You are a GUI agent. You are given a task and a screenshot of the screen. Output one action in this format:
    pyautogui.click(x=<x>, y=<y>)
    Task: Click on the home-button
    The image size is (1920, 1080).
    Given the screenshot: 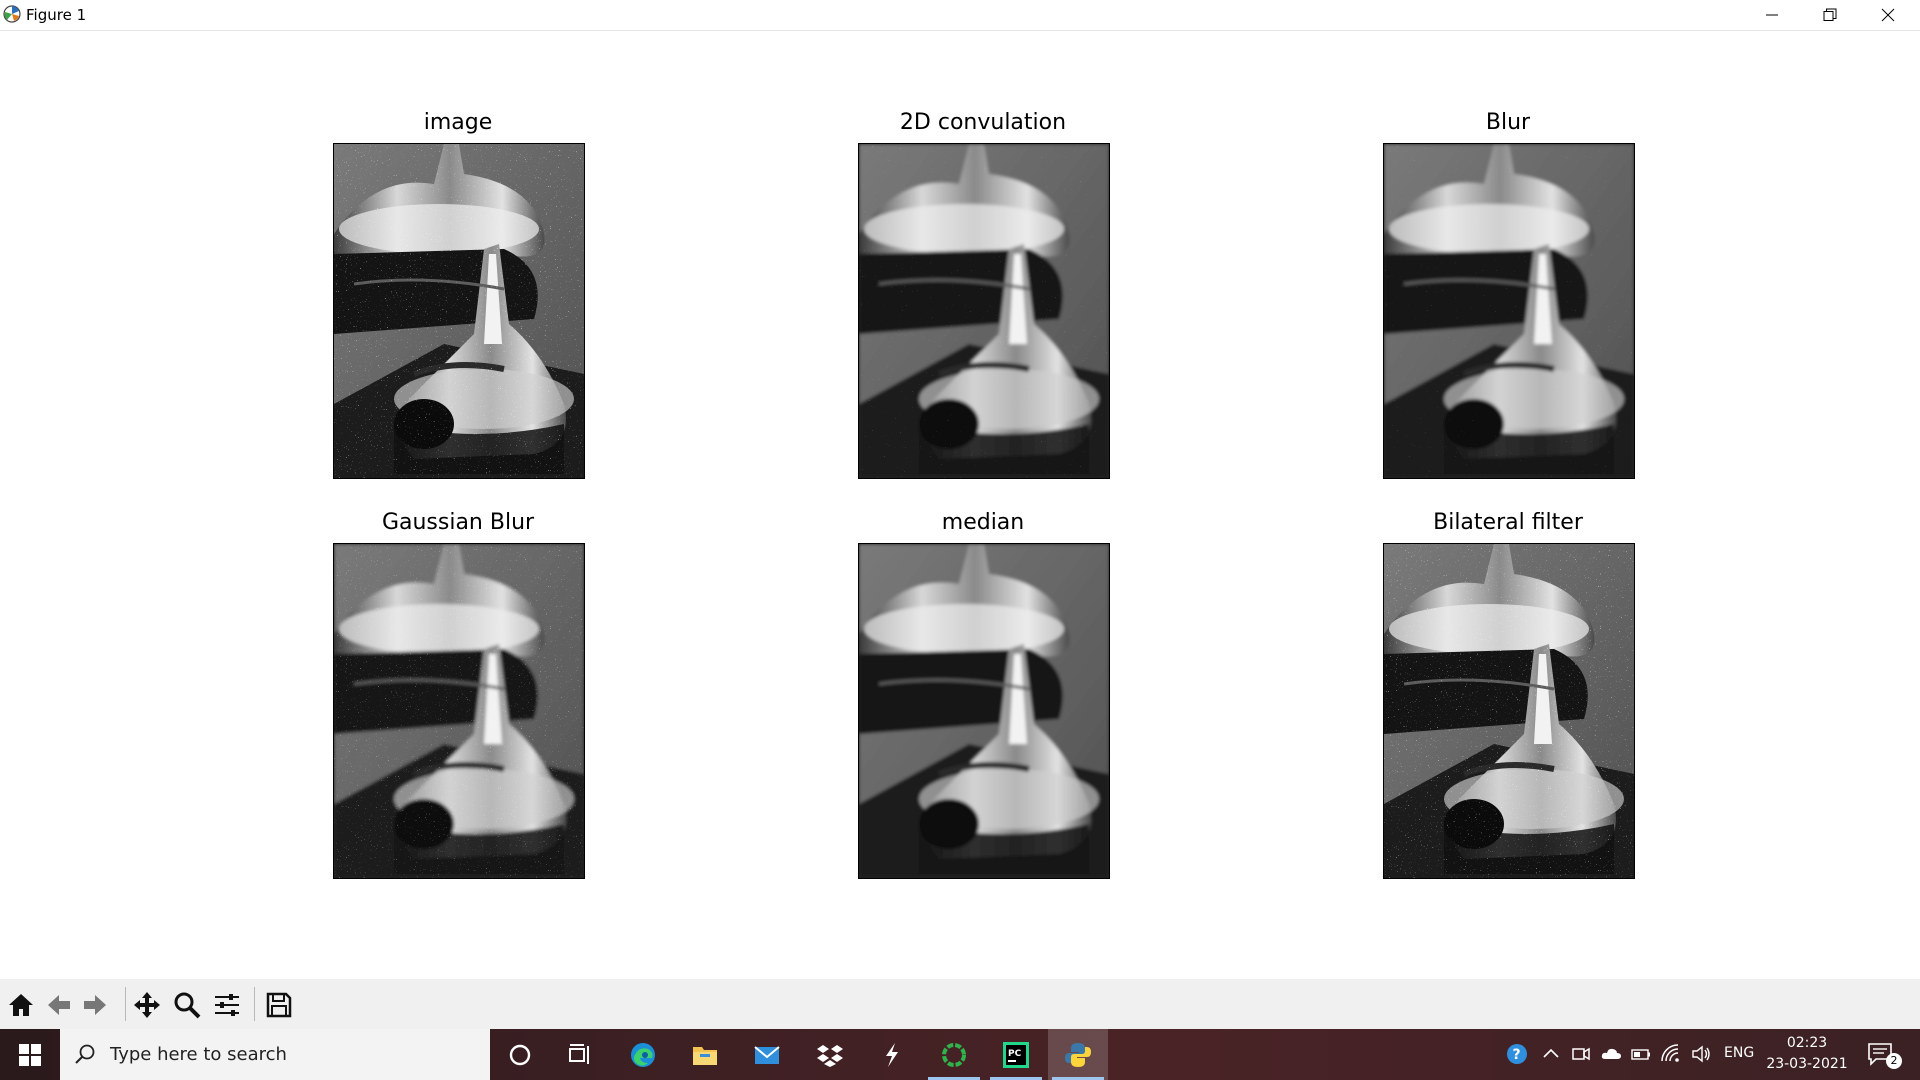 What is the action you would take?
    pyautogui.click(x=21, y=1005)
    